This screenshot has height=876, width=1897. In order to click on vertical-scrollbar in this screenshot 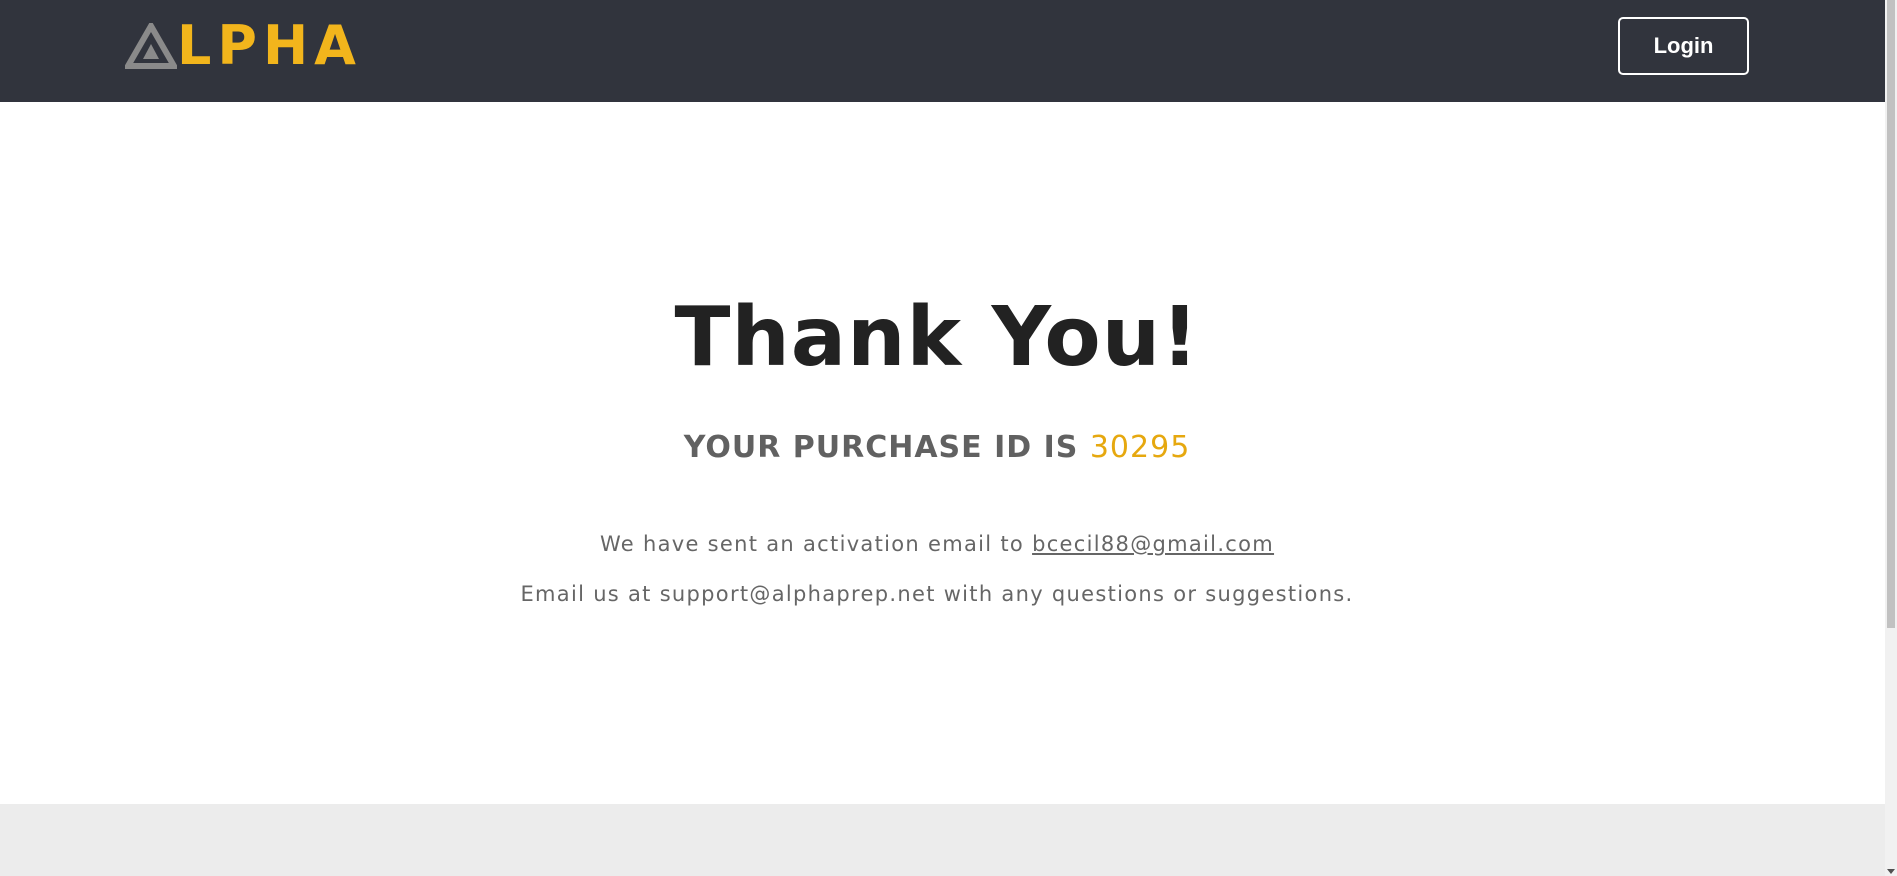, I will do `click(1891, 438)`.